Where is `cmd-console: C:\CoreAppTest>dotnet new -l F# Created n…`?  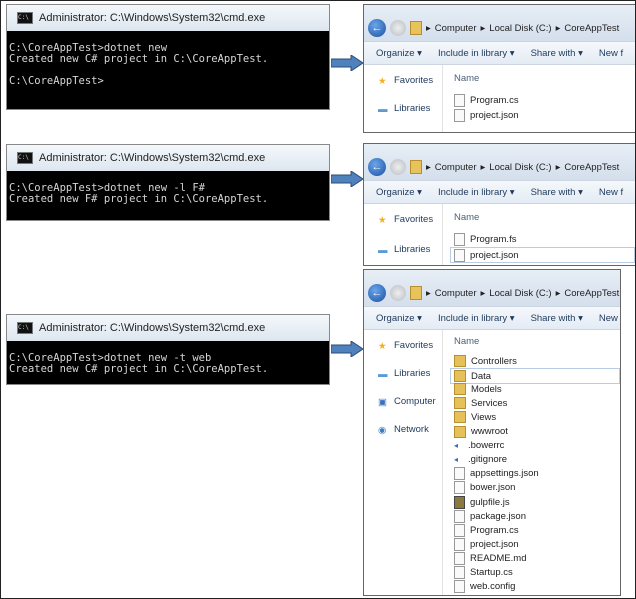
cmd-console: C:\CoreAppTest>dotnet new -l F# Created n… is located at coordinates (168, 188).